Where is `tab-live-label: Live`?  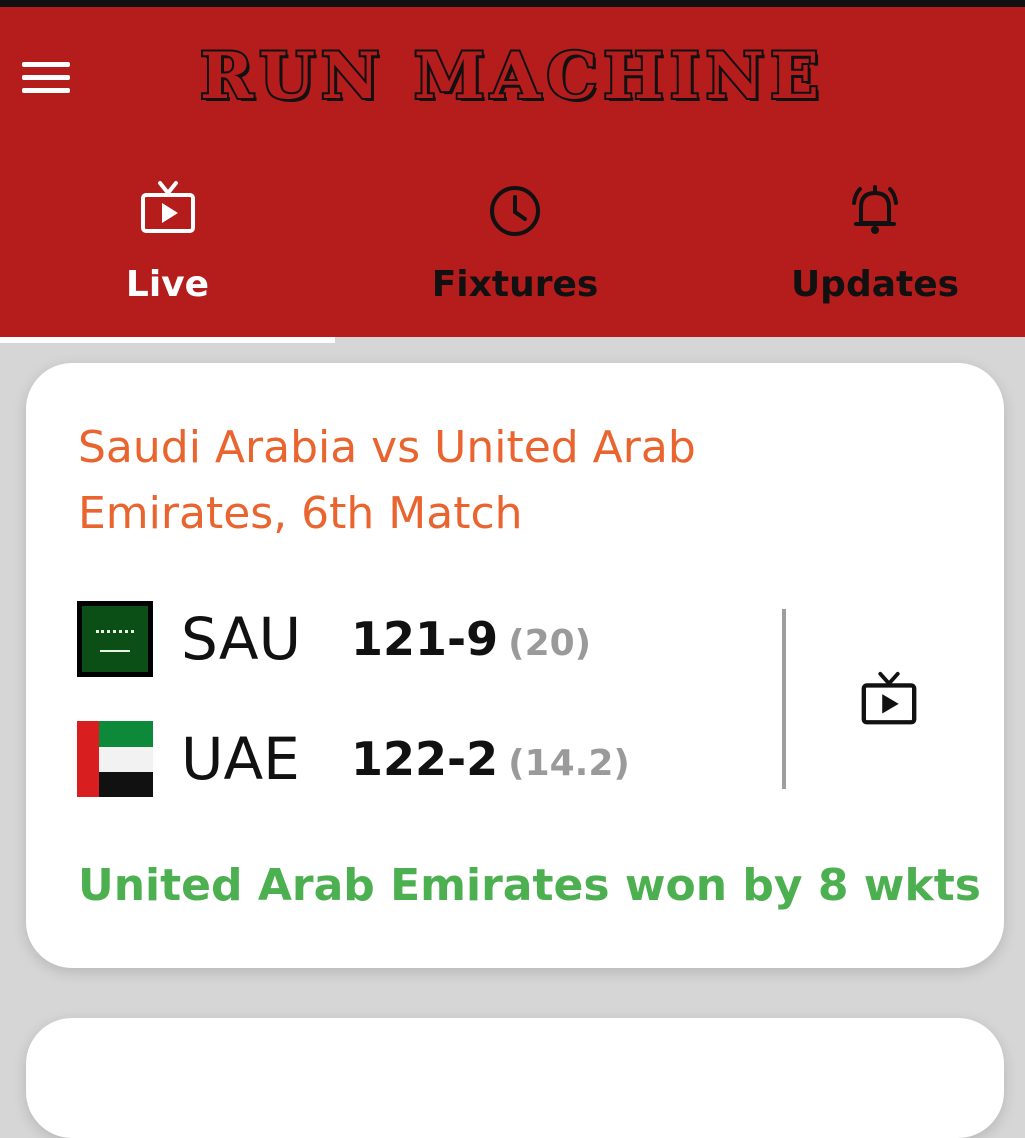
tab-live-label: Live is located at coordinates (167, 284).